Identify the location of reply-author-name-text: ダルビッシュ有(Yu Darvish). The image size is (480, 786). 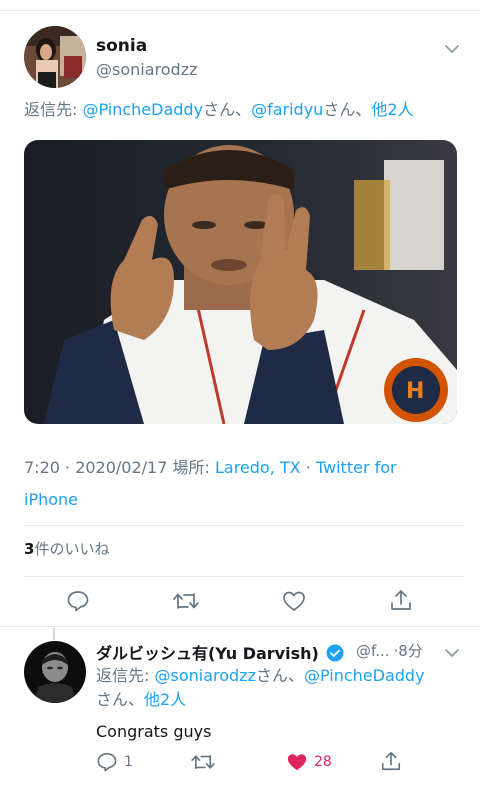
(207, 653).